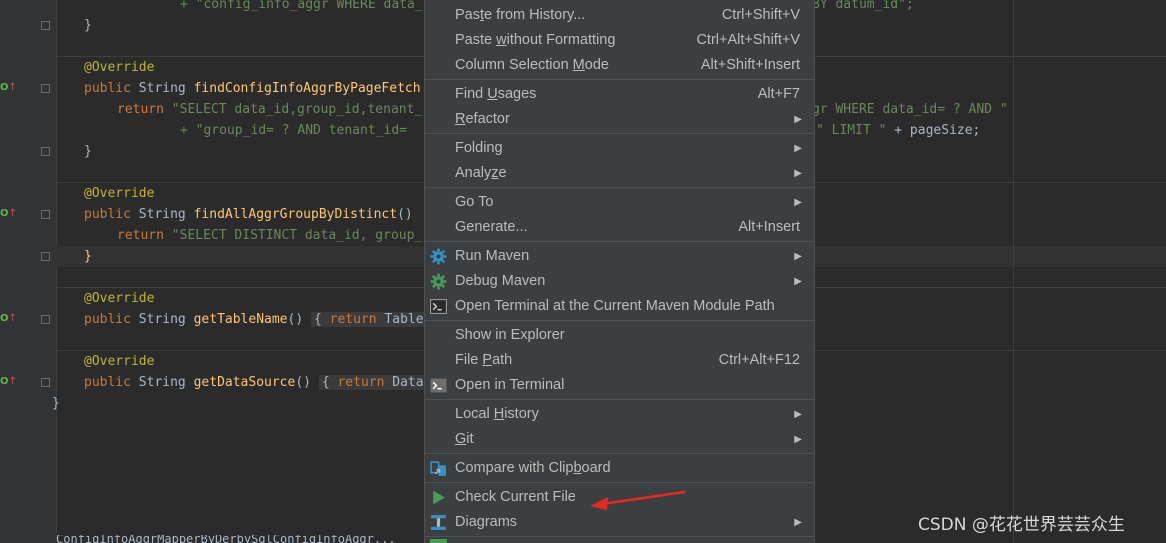  Describe the element at coordinates (438, 522) in the screenshot. I see `diagram-icon` at that location.